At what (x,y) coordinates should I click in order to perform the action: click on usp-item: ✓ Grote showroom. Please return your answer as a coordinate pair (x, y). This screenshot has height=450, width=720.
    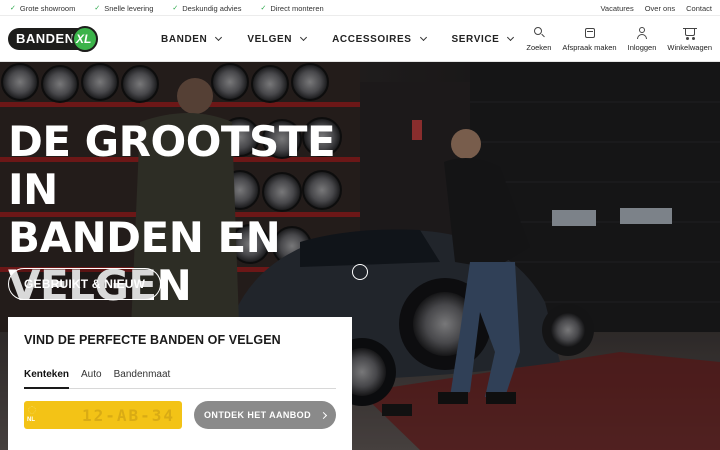
    Looking at the image, I should click on (42, 8).